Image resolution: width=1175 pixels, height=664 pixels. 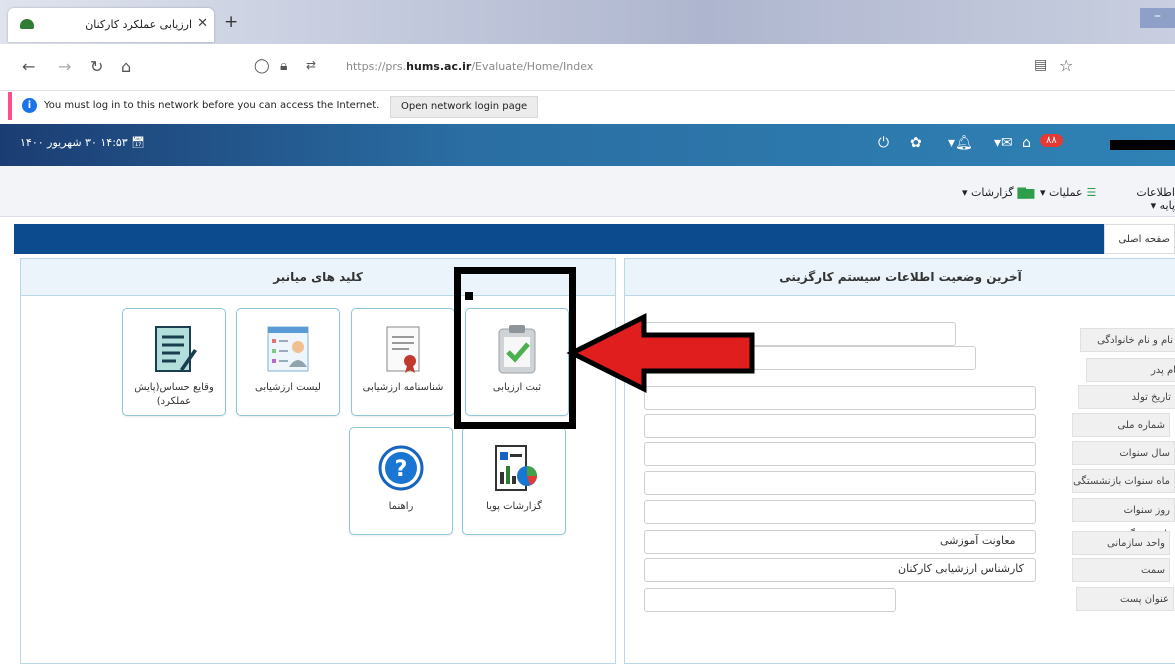 What do you see at coordinates (840, 512) in the screenshot?
I see `retirement-days-field` at bounding box center [840, 512].